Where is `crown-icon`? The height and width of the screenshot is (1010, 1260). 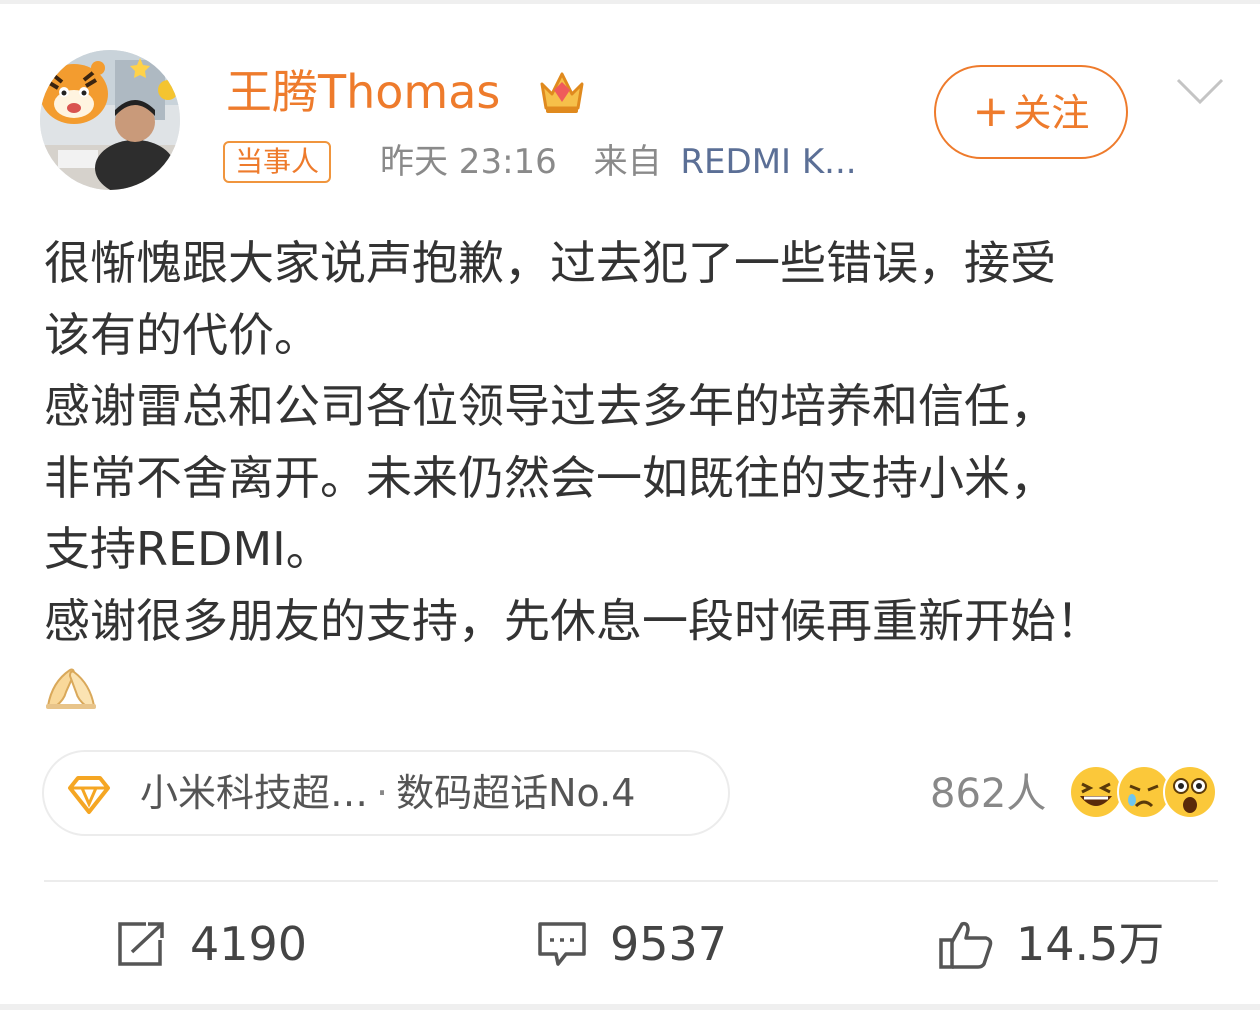
crown-icon is located at coordinates (562, 92).